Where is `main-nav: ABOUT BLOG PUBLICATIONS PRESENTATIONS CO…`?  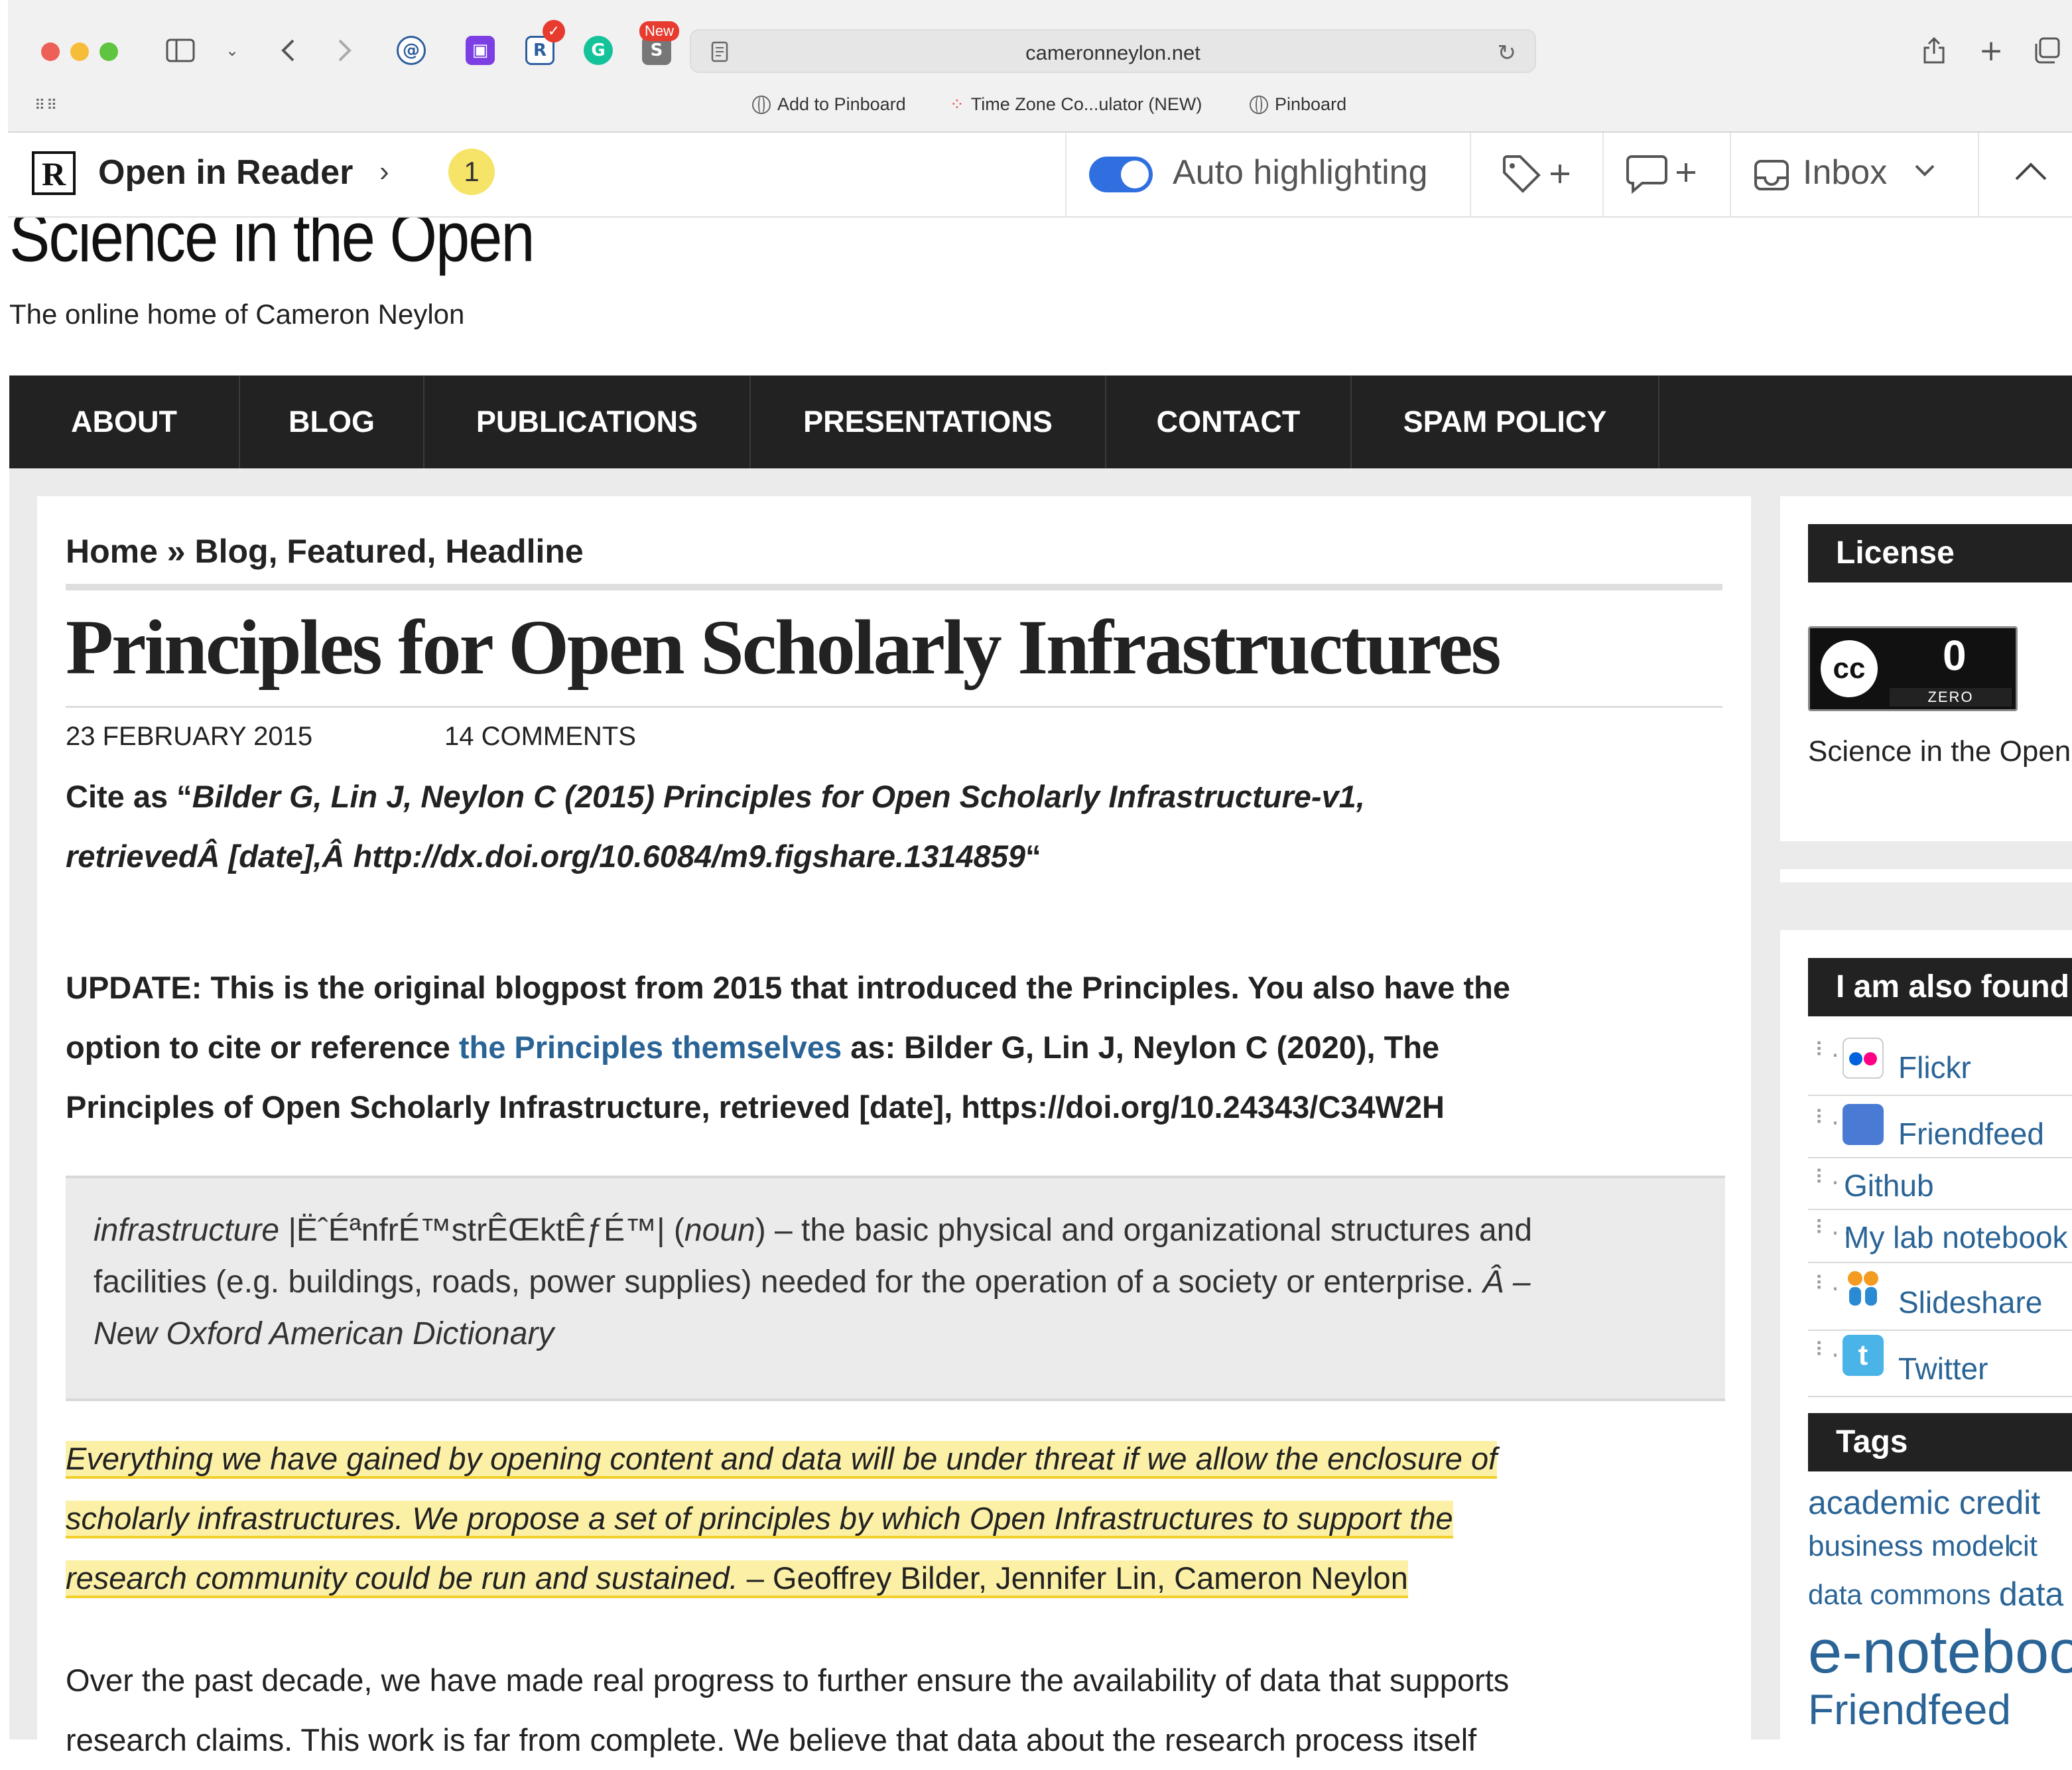 main-nav: ABOUT BLOG PUBLICATIONS PRESENTATIONS CO… is located at coordinates (1040, 421).